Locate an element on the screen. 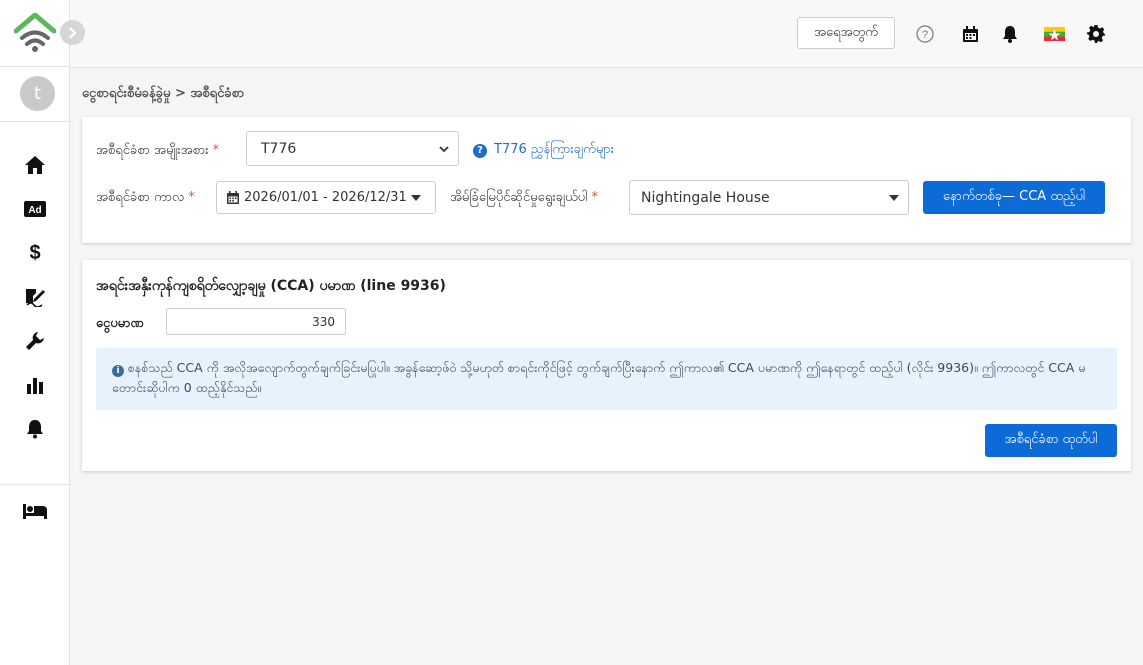 The height and width of the screenshot is (665, 1143). signature-icon is located at coordinates (35, 297).